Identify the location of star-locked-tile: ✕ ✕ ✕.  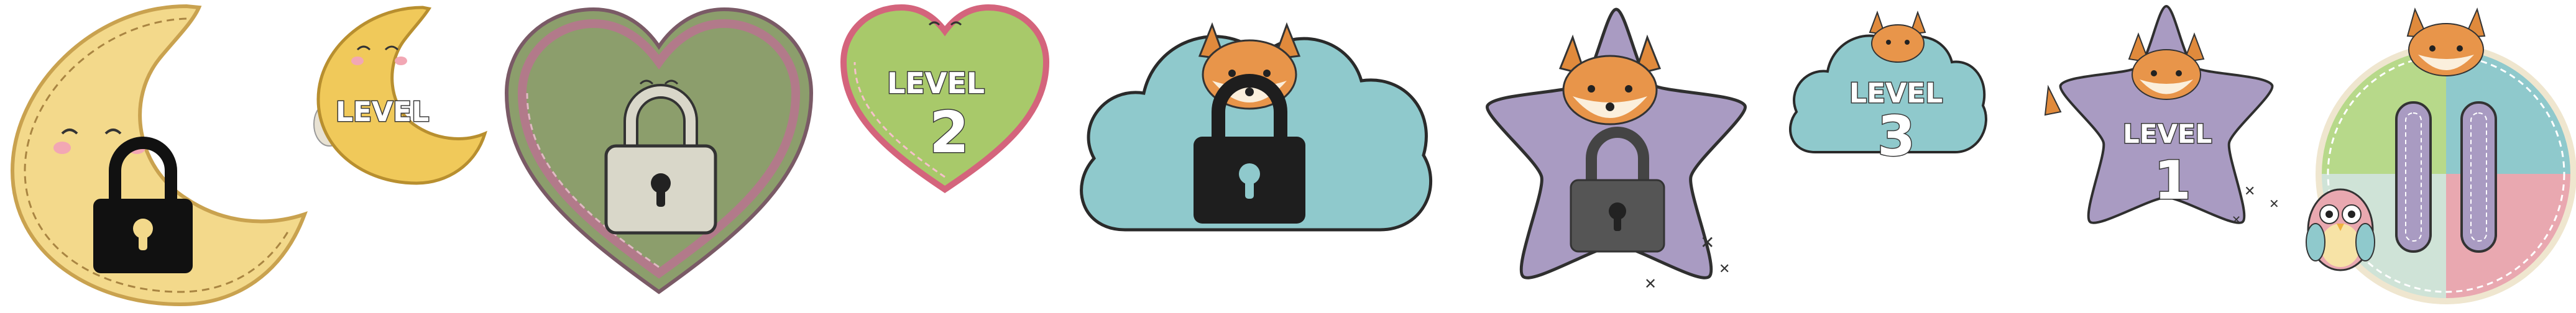
(1619, 156).